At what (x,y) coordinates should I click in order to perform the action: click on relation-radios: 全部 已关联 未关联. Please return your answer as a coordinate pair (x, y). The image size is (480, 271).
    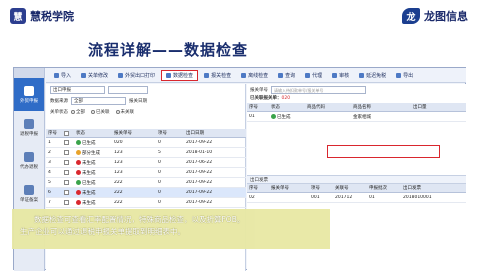
    Looking at the image, I should click on (102, 112).